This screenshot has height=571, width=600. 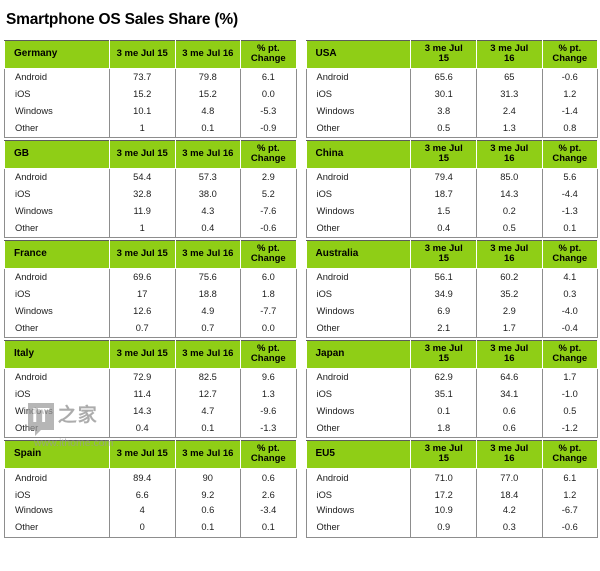 What do you see at coordinates (57, 54) in the screenshot?
I see `market-name-header: Germany` at bounding box center [57, 54].